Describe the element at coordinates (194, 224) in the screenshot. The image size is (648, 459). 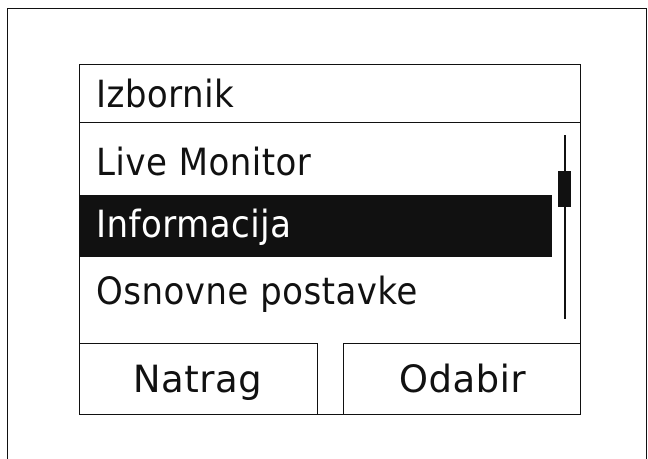
I see `menu-item-label: Informacija` at that location.